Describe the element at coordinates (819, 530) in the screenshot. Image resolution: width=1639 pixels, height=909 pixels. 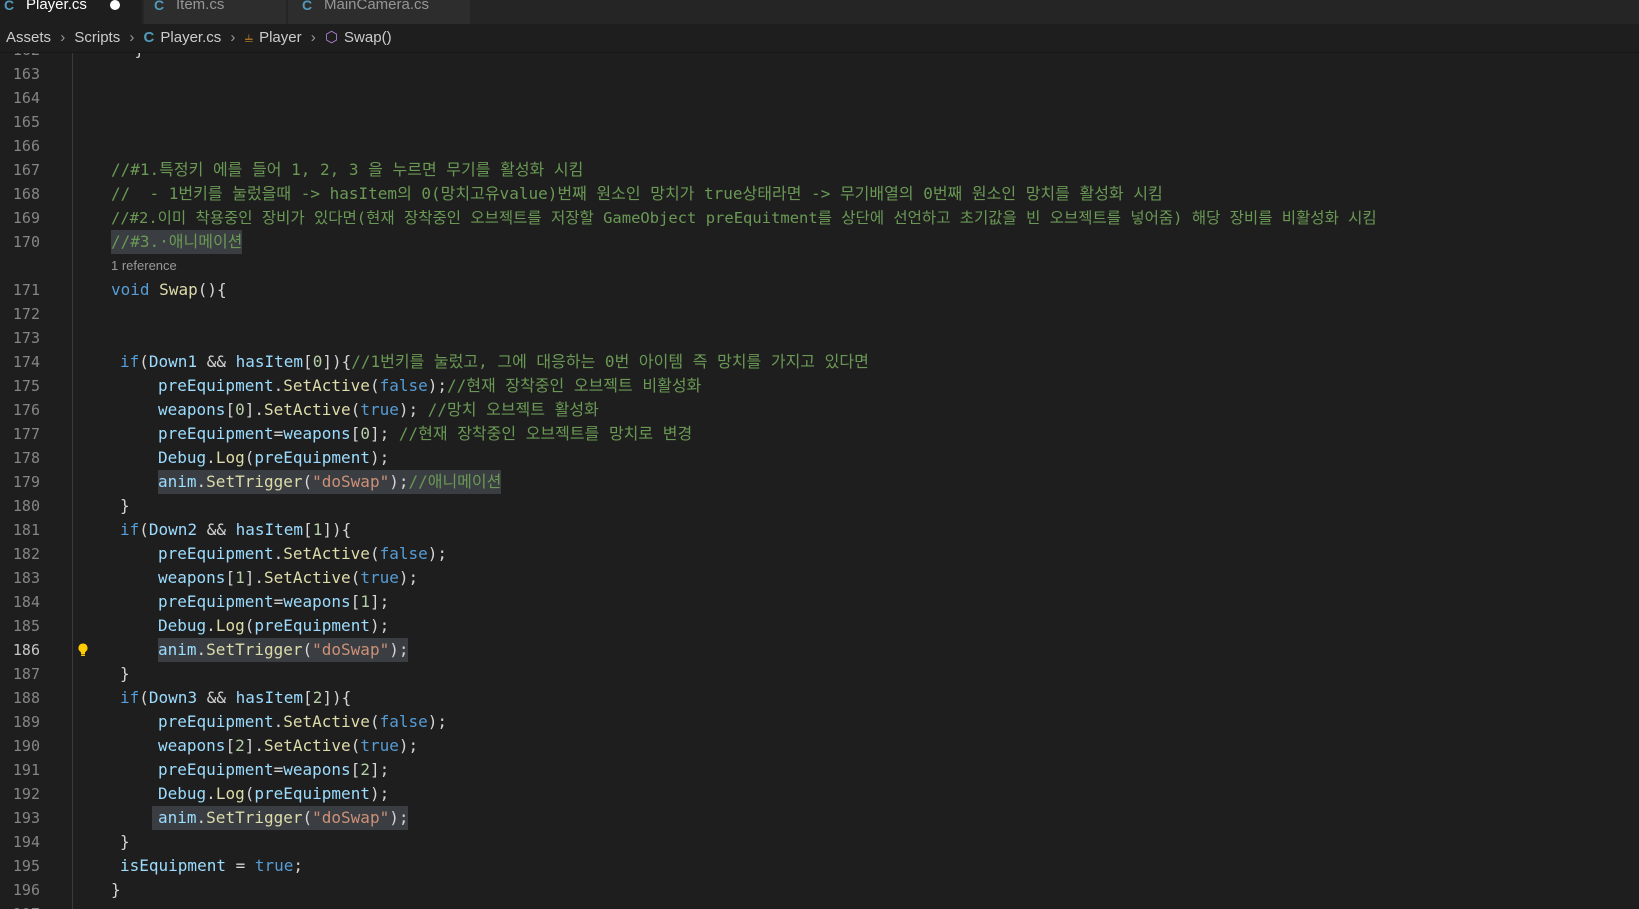
I see `code-line: 181 if(Down2 && hasItem[1]){` at that location.